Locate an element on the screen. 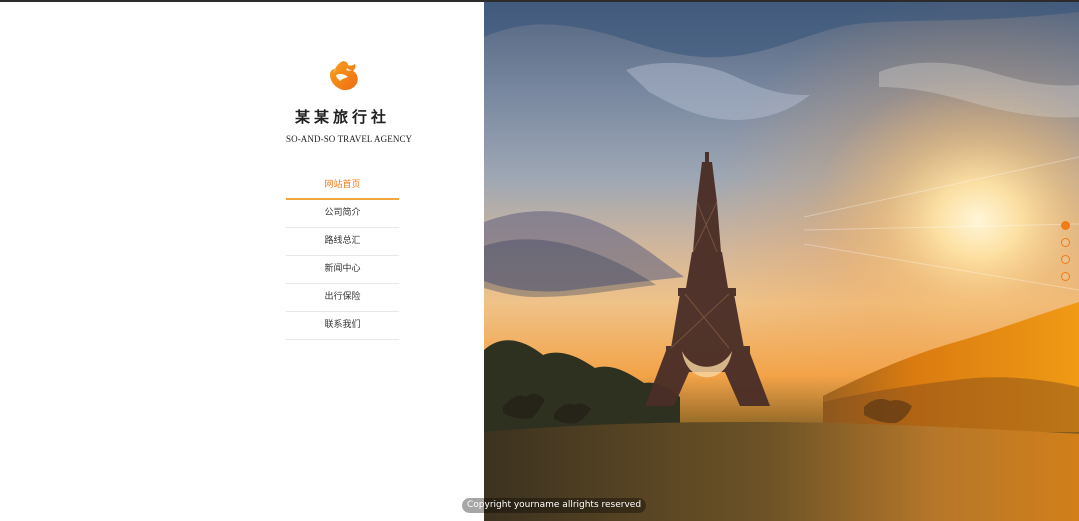 Image resolution: width=1079 pixels, height=521 pixels. copyright-badge: Copyright yourname allrights reserved is located at coordinates (554, 505).